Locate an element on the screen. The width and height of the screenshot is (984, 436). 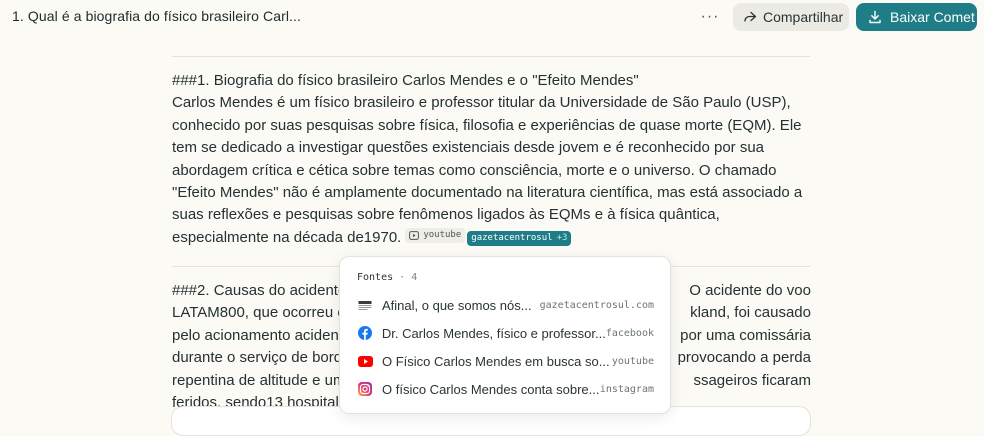
more-options-button: ··· is located at coordinates (710, 17).